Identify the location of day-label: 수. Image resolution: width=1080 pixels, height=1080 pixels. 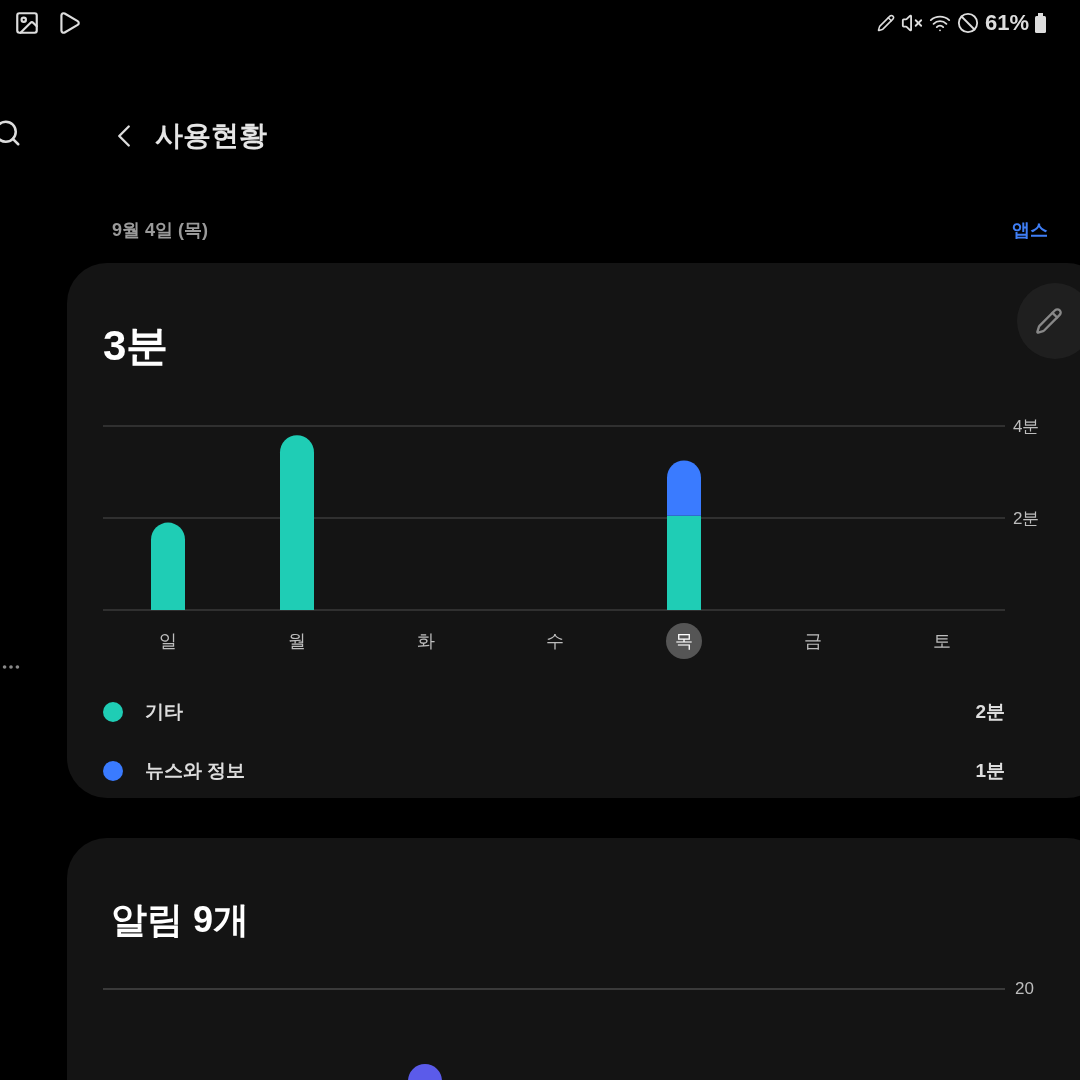
(555, 641).